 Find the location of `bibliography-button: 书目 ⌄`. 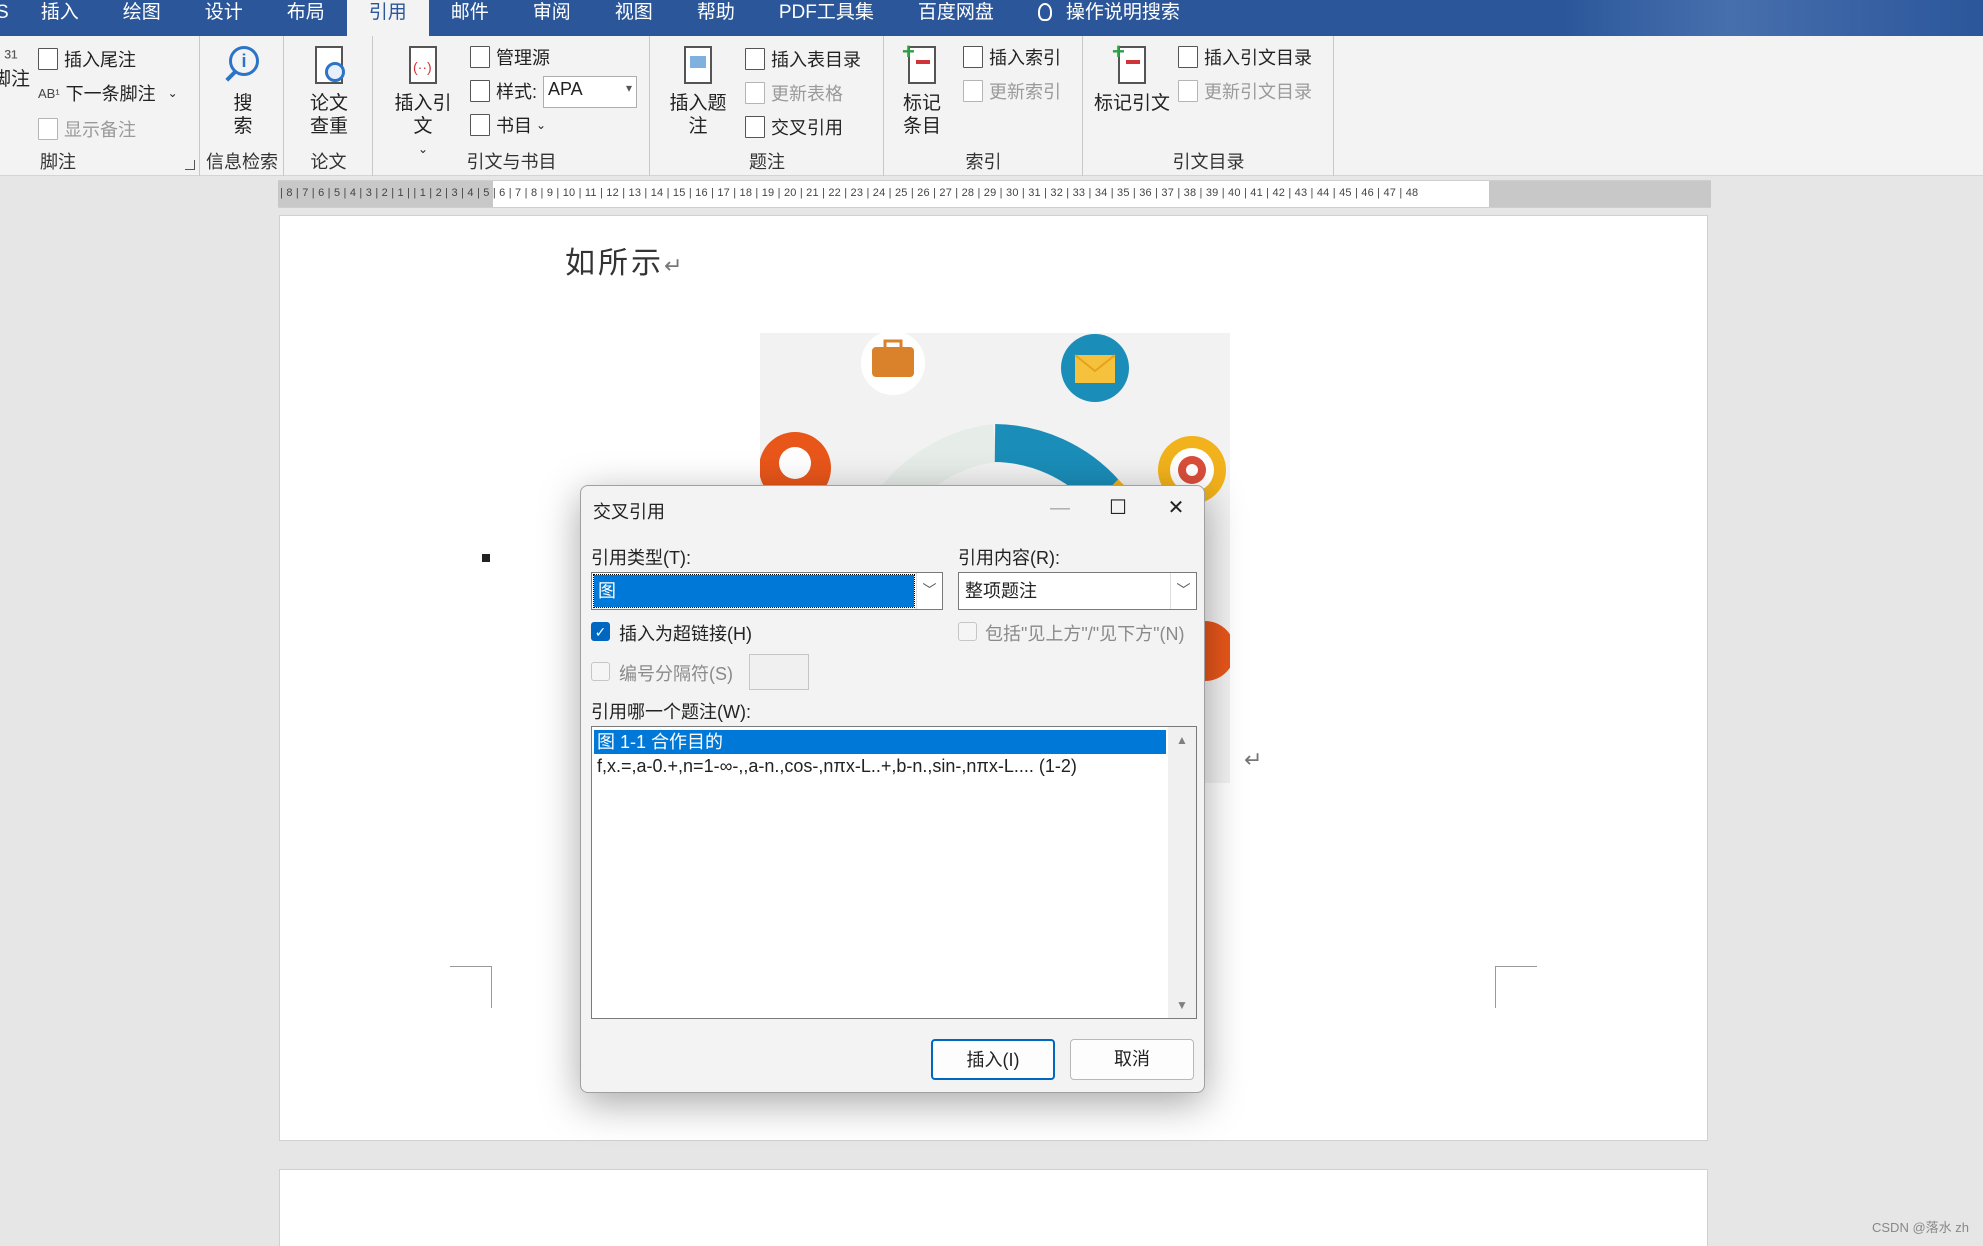

bibliography-button: 书目 ⌄ is located at coordinates (508, 125).